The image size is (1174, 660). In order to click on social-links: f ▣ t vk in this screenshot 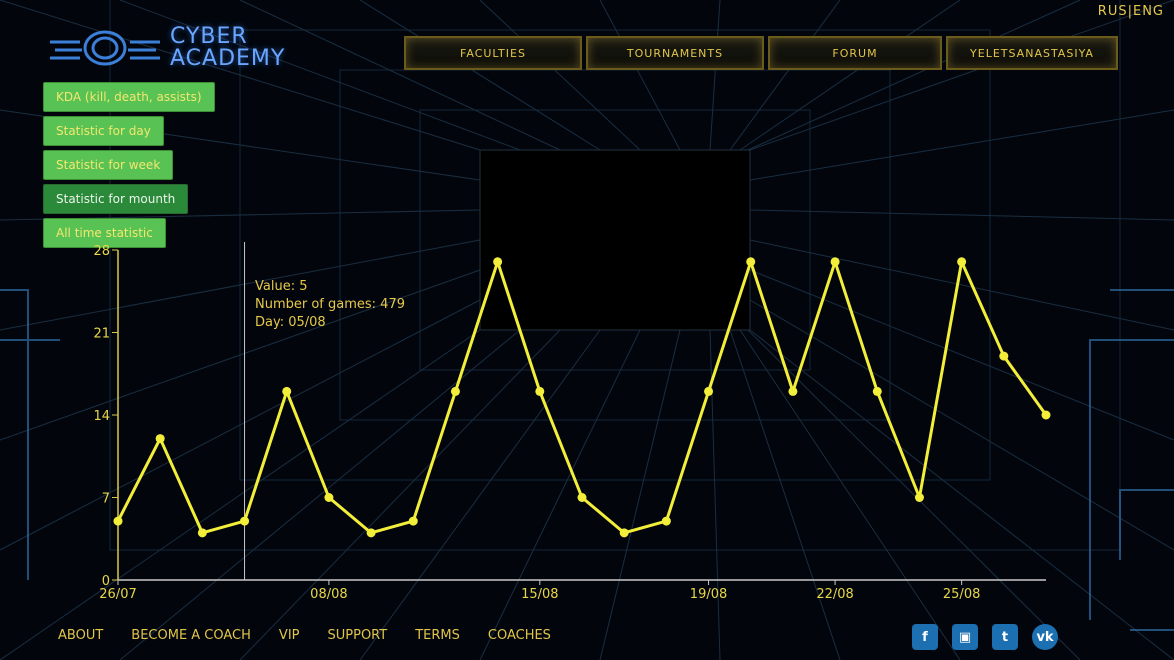, I will do `click(985, 637)`.